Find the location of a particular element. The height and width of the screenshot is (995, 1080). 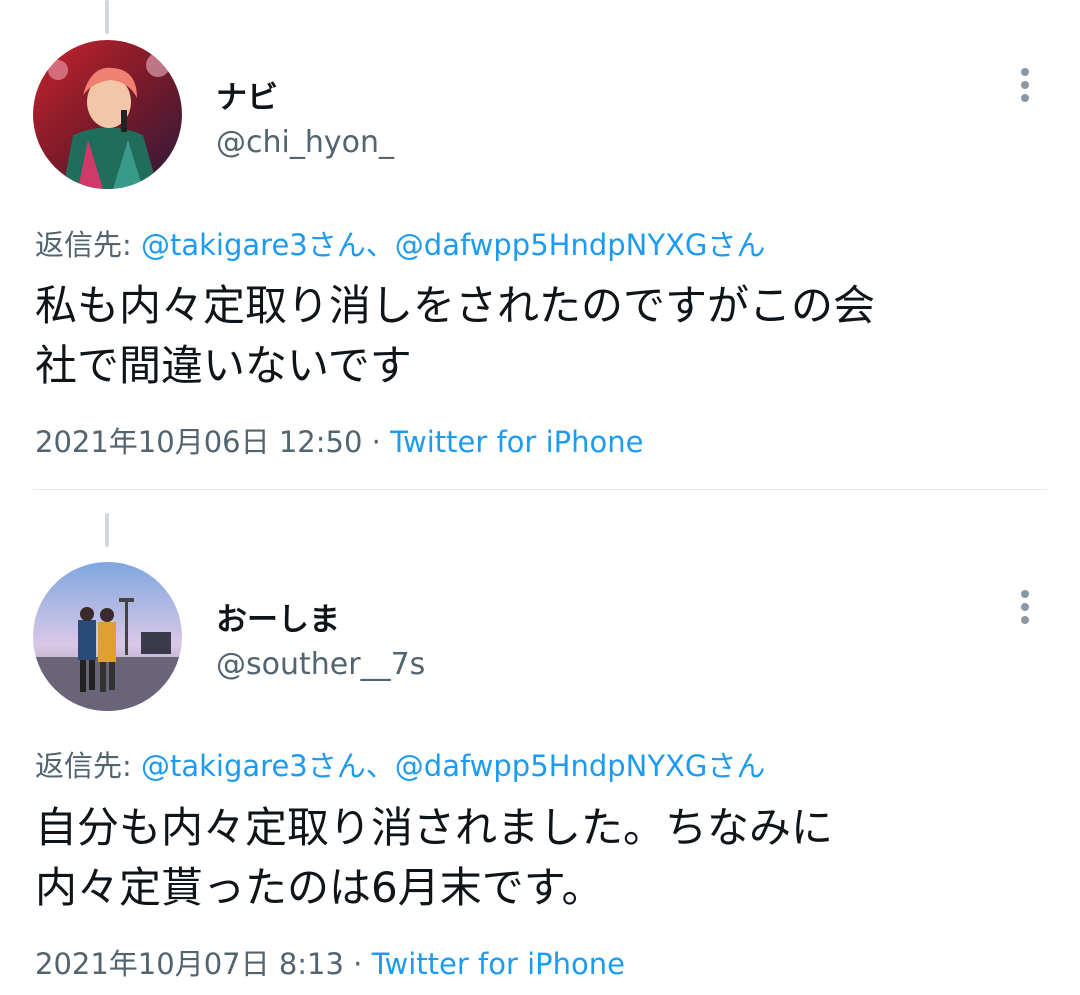

tweet-timestamp: 2021年10月06日 12:50 is located at coordinates (198, 442).